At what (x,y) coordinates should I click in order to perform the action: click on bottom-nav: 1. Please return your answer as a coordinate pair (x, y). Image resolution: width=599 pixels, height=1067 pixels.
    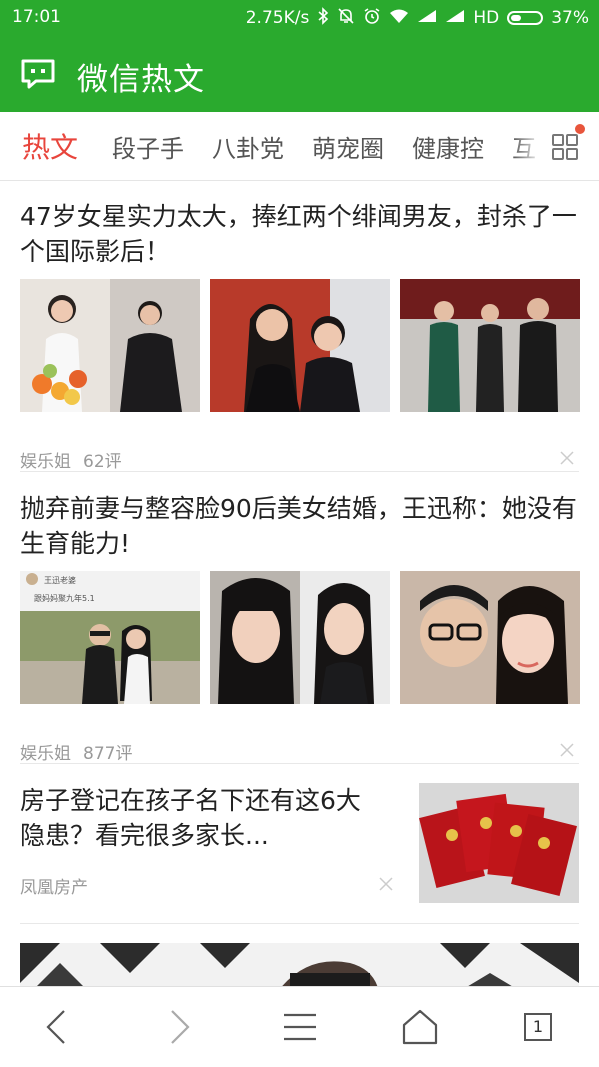
    Looking at the image, I should click on (299, 1026).